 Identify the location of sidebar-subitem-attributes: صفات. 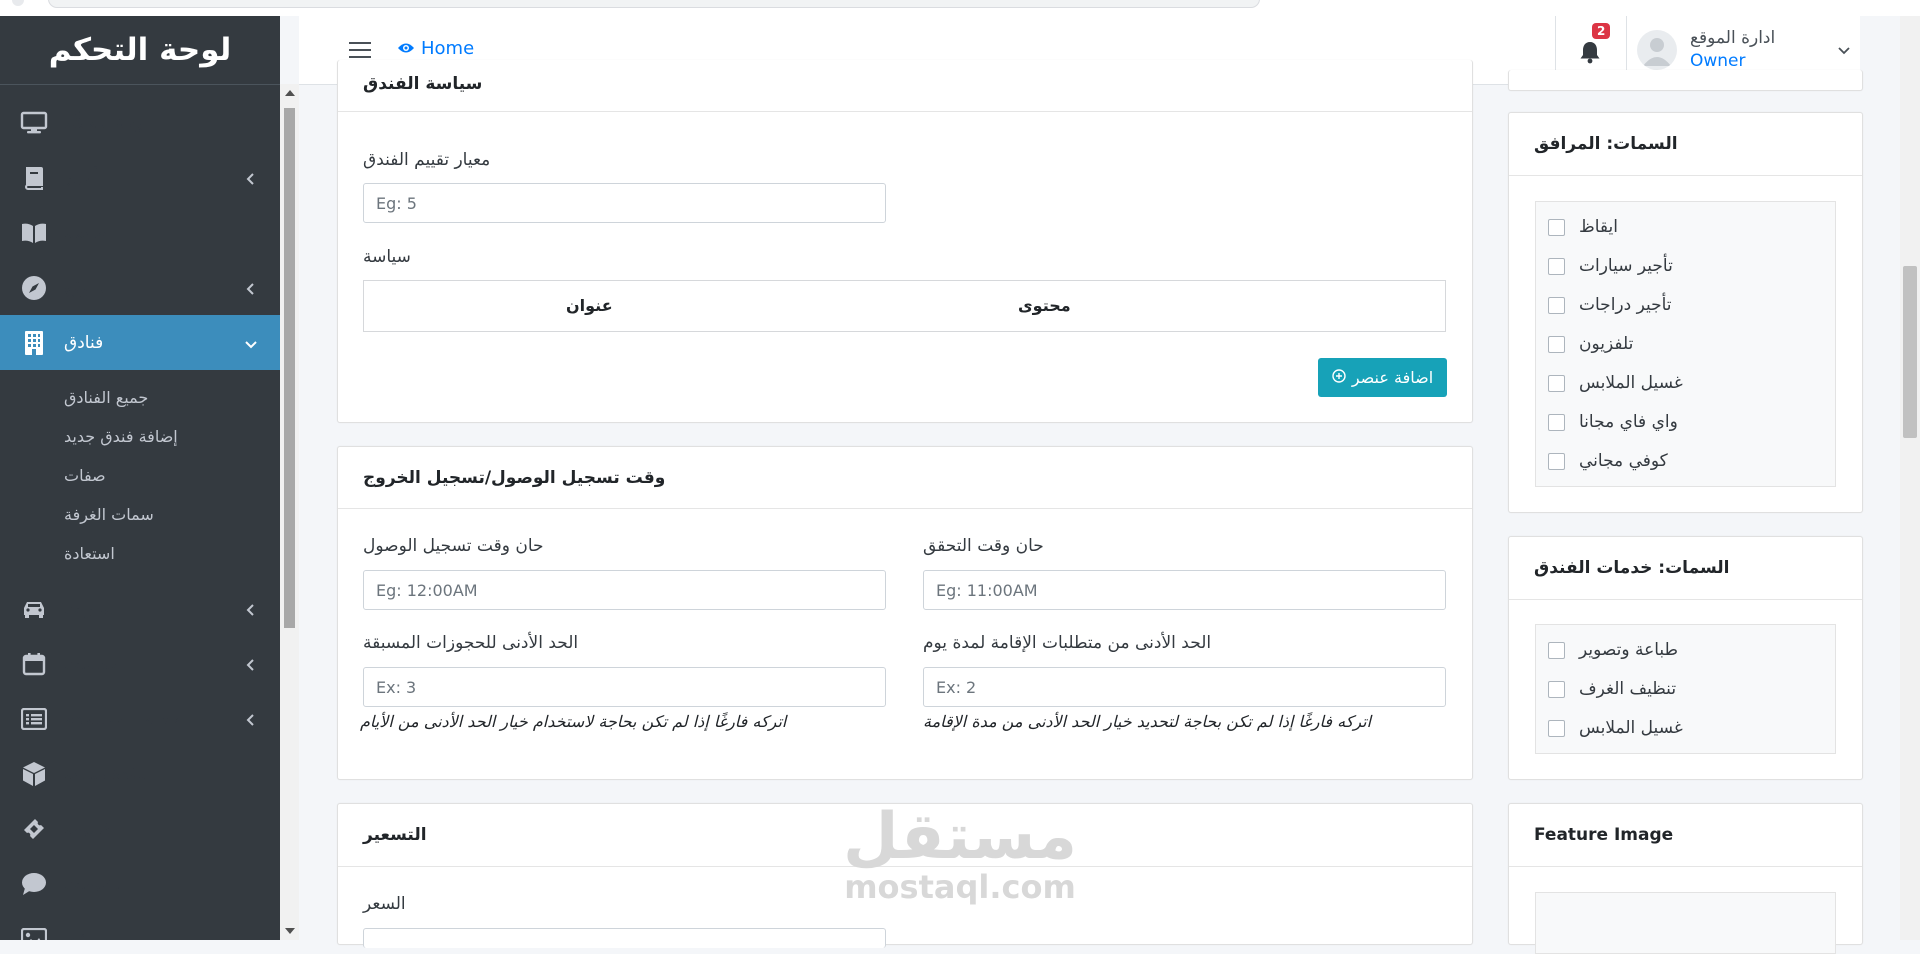
(140, 475).